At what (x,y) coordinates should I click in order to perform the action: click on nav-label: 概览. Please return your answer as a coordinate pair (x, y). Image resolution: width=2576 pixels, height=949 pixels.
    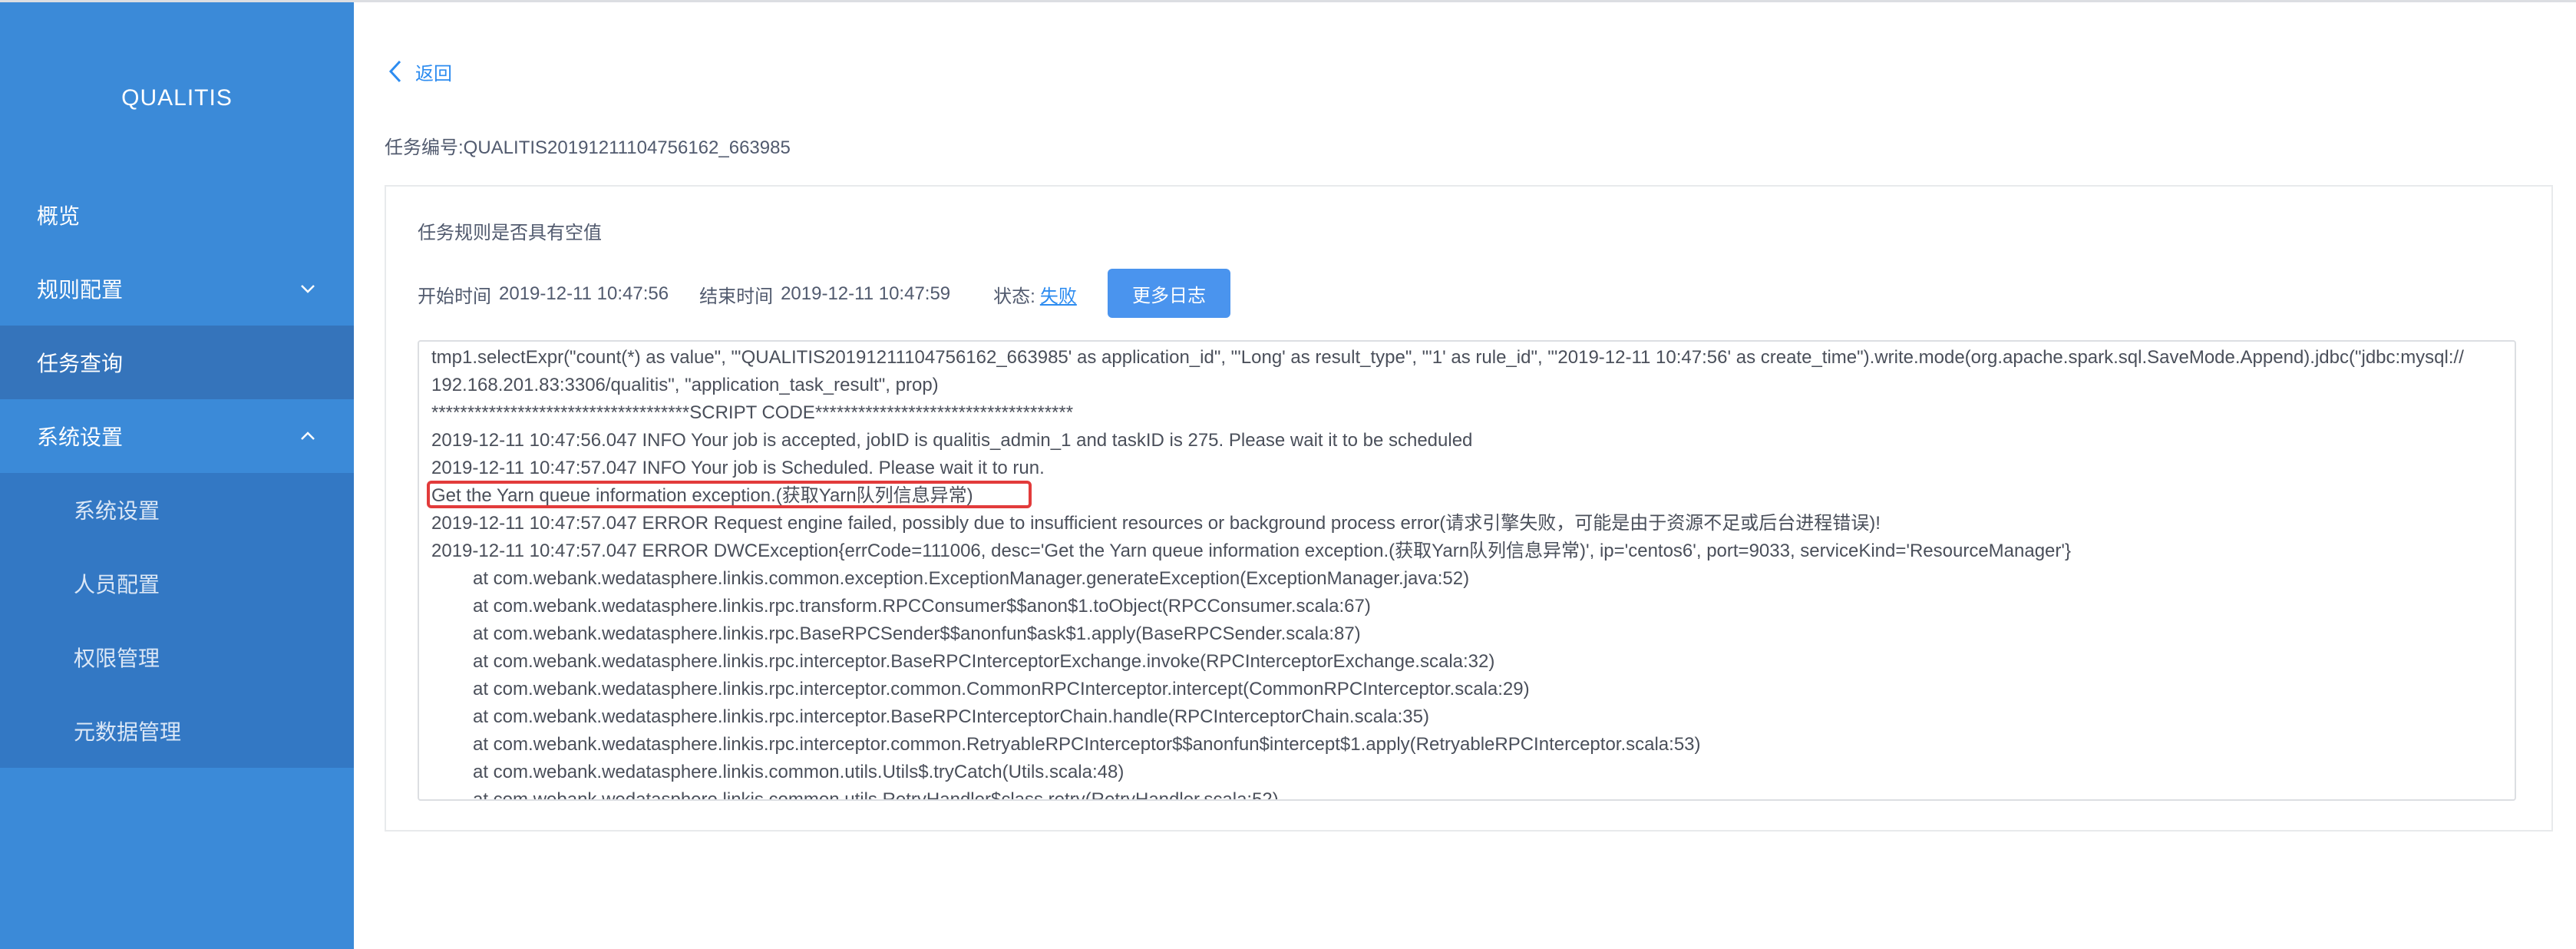
    Looking at the image, I should click on (59, 216).